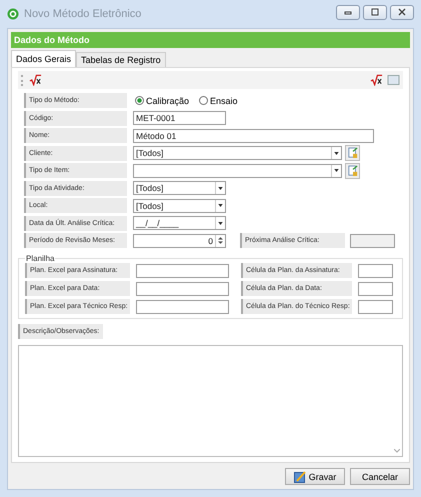  What do you see at coordinates (380, 476) in the screenshot?
I see `cancel-button: Cancelar` at bounding box center [380, 476].